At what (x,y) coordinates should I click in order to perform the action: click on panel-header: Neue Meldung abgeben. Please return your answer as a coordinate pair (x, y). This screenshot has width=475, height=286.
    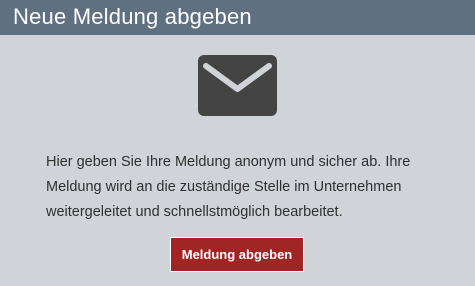
    Looking at the image, I should click on (237, 17).